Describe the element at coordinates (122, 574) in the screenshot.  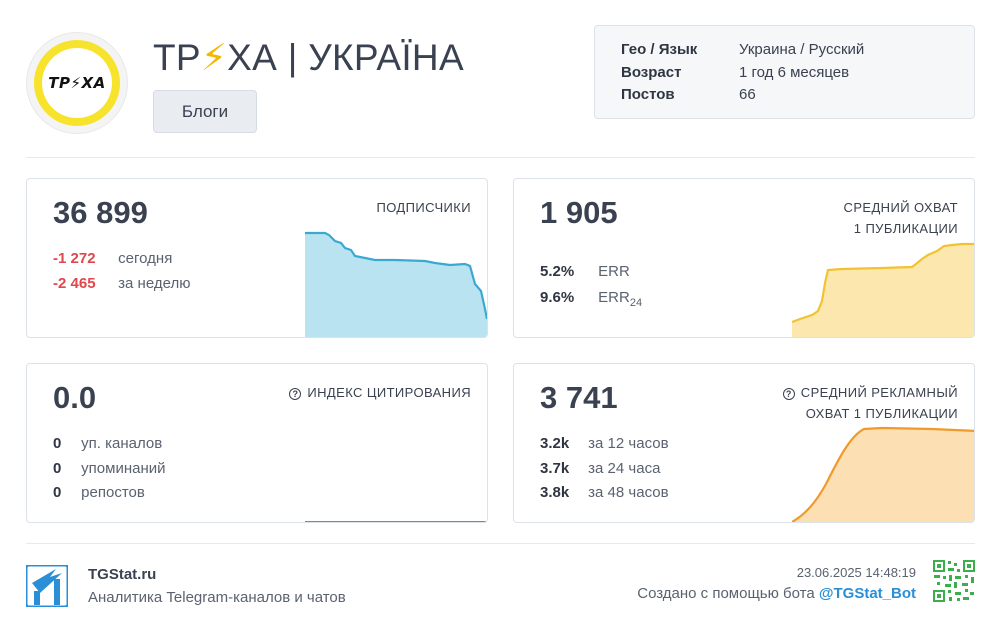
I see `footer-site-name: TGStat.ru` at that location.